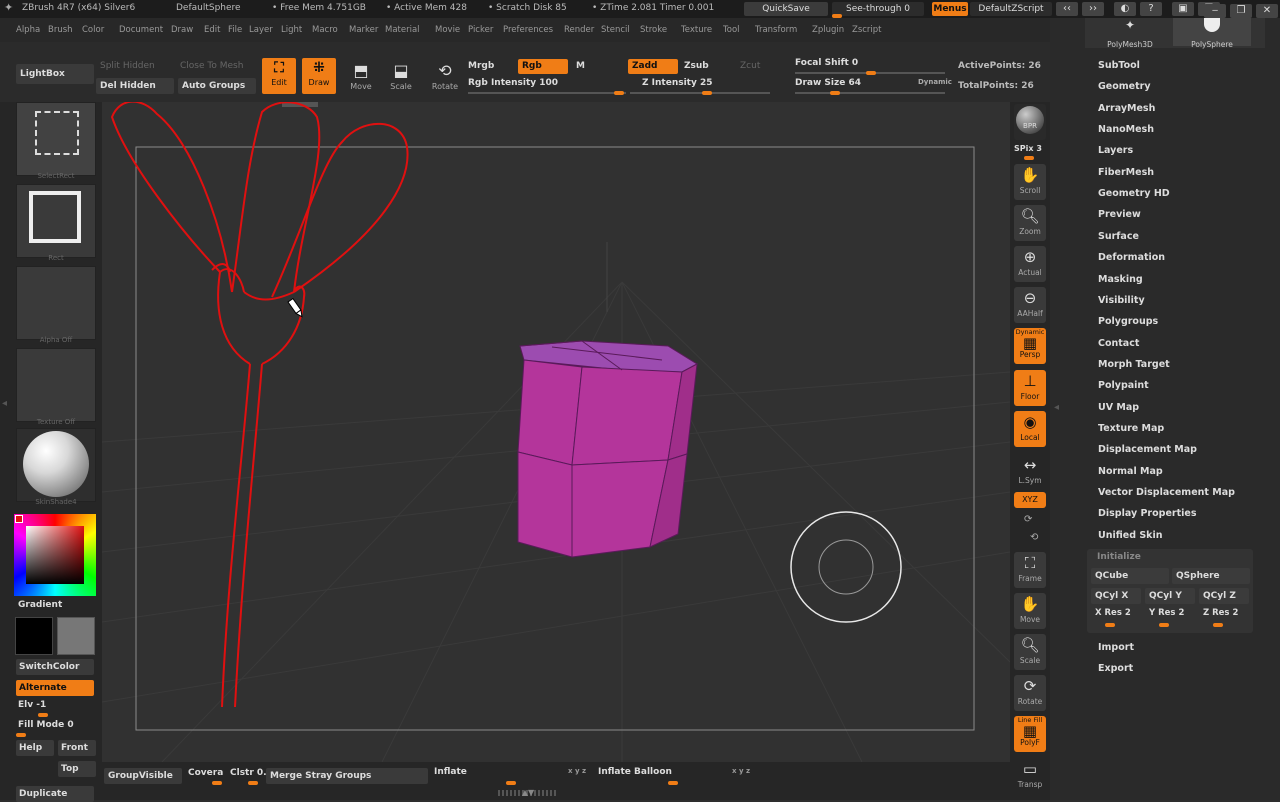  Describe the element at coordinates (653, 66) in the screenshot. I see `zadd-button: Zadd` at that location.